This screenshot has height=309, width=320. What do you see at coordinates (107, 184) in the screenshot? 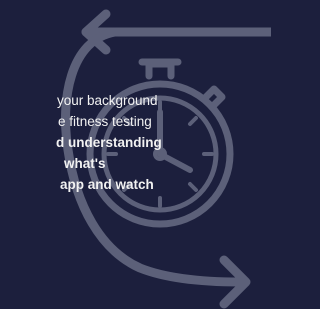
I see `text-line-5: app and watch` at bounding box center [107, 184].